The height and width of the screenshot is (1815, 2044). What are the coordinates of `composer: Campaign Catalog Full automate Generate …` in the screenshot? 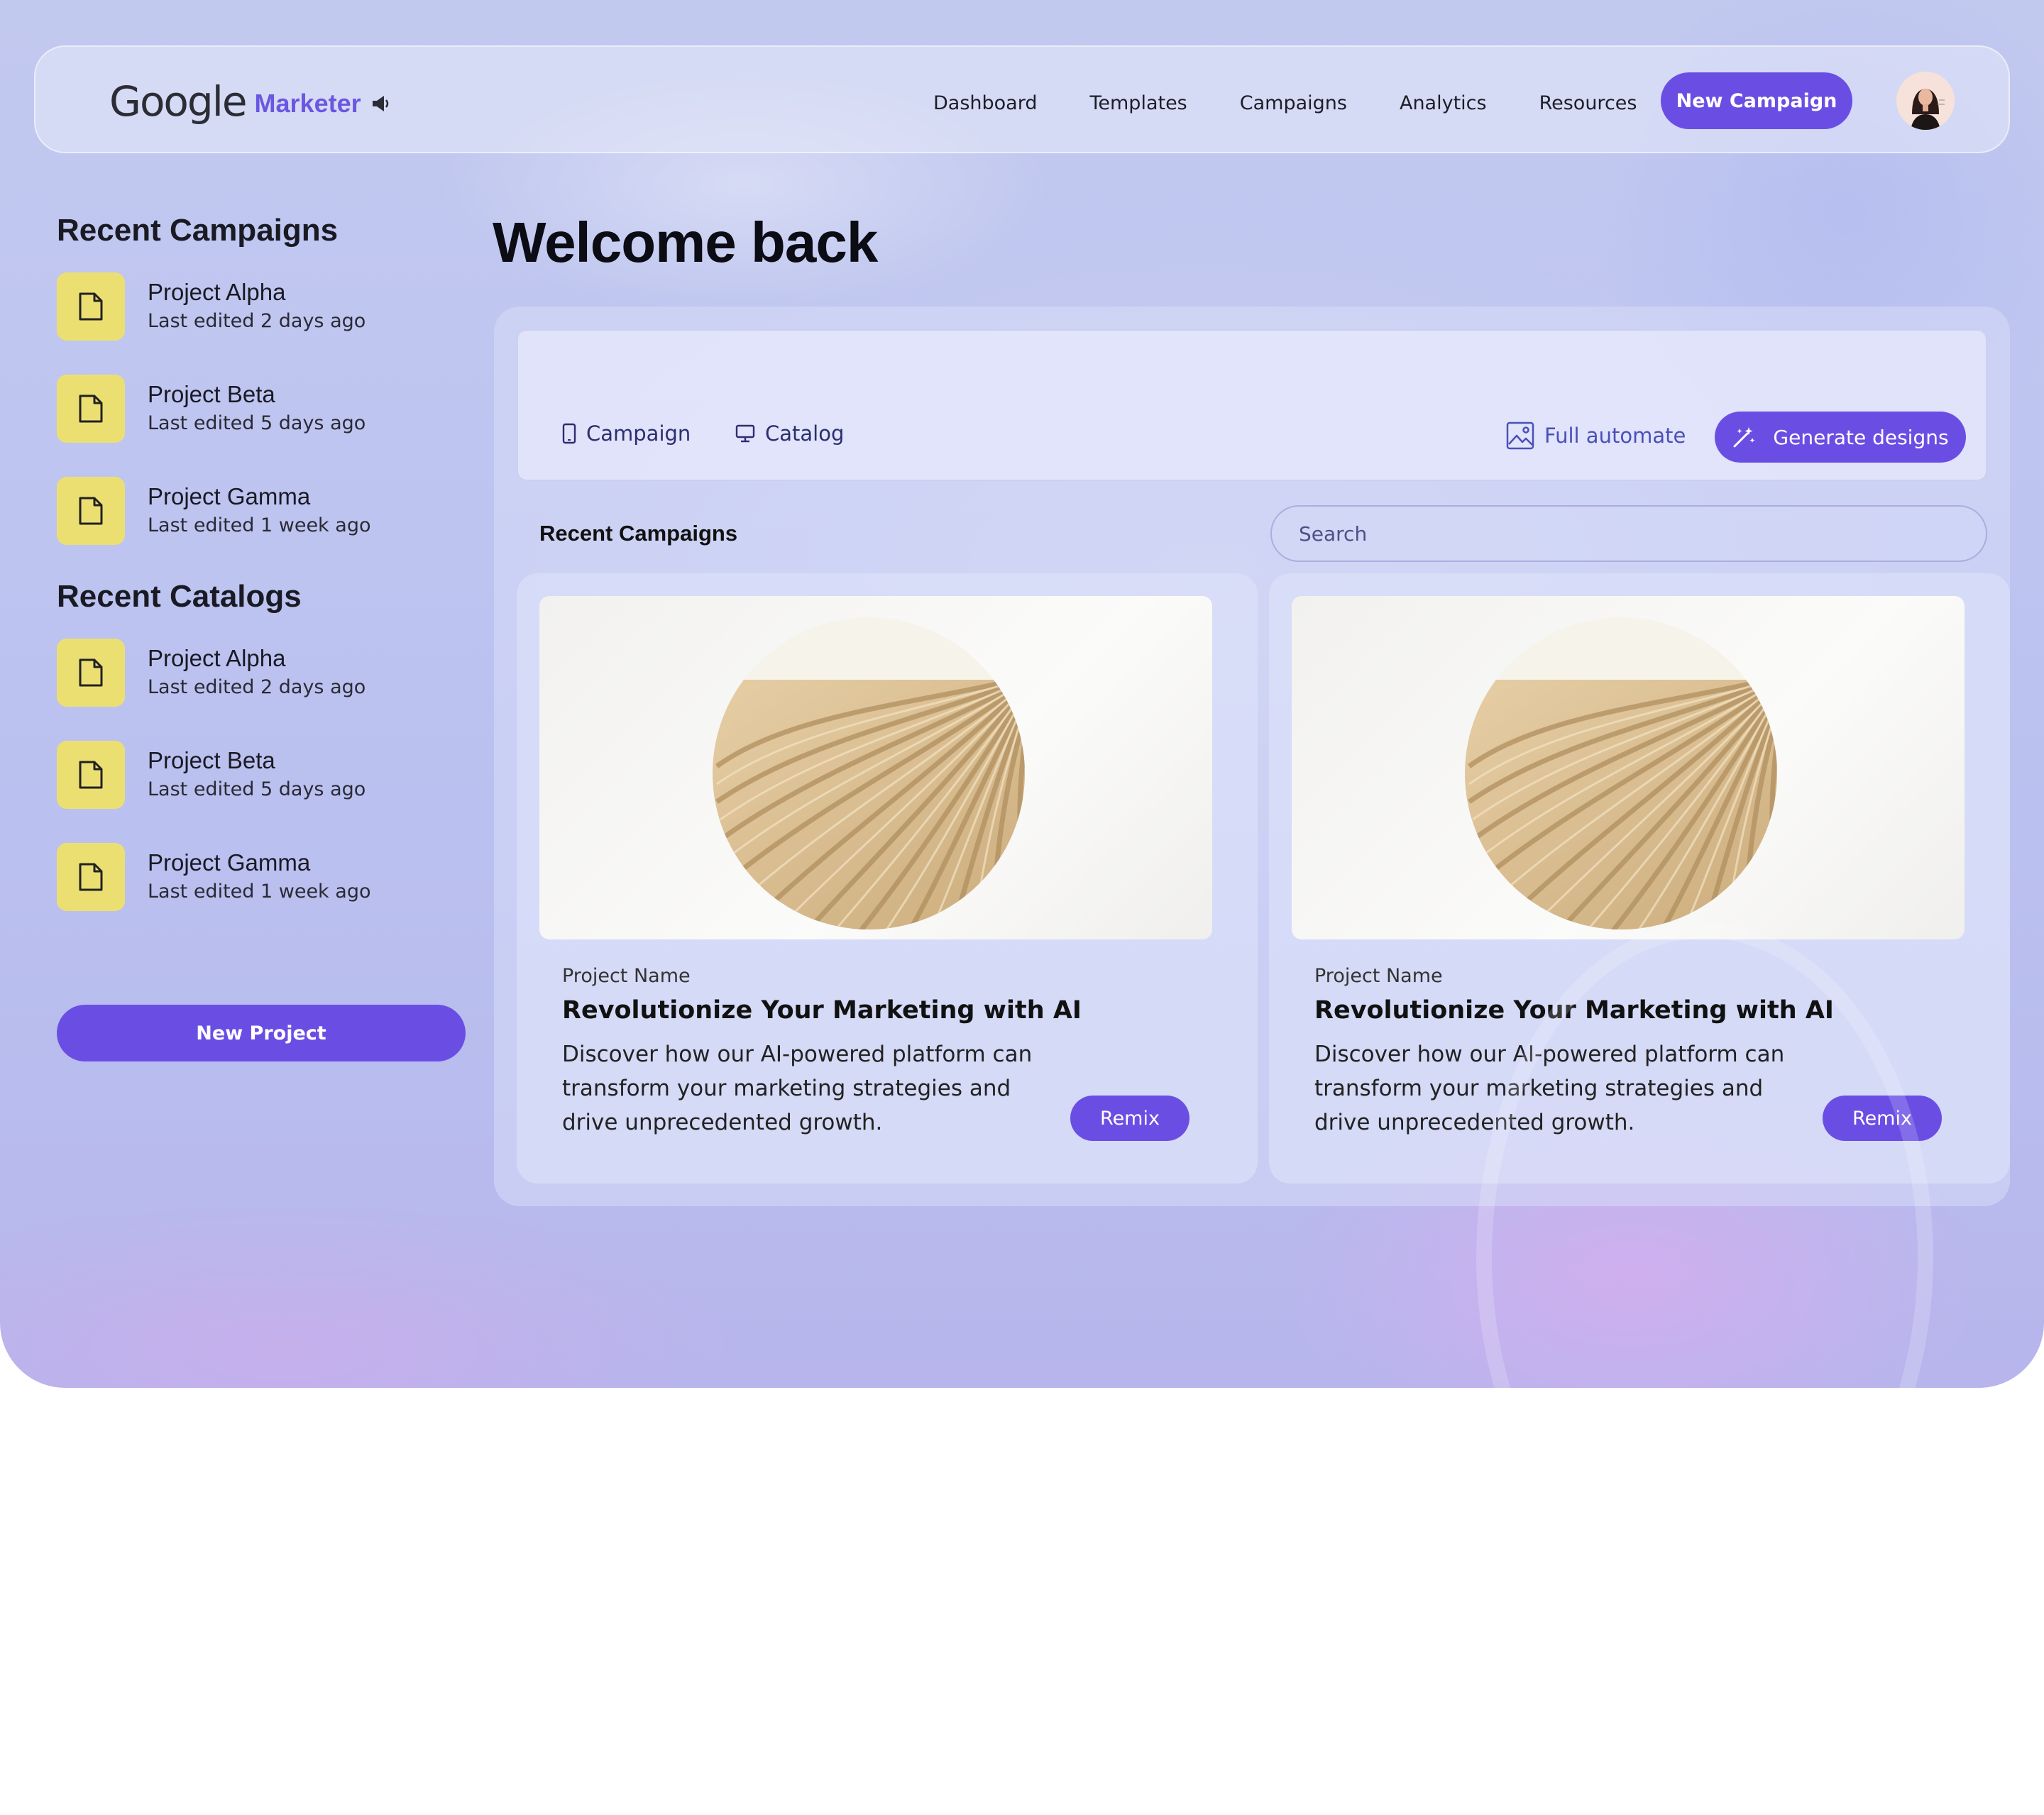 It's located at (1252, 405).